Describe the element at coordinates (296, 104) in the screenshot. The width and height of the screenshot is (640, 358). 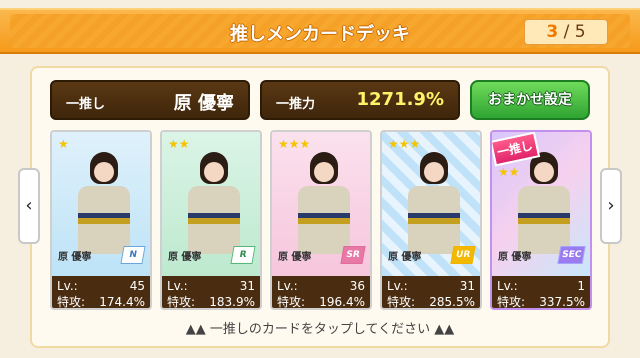
I see `power-label: 一推力` at that location.